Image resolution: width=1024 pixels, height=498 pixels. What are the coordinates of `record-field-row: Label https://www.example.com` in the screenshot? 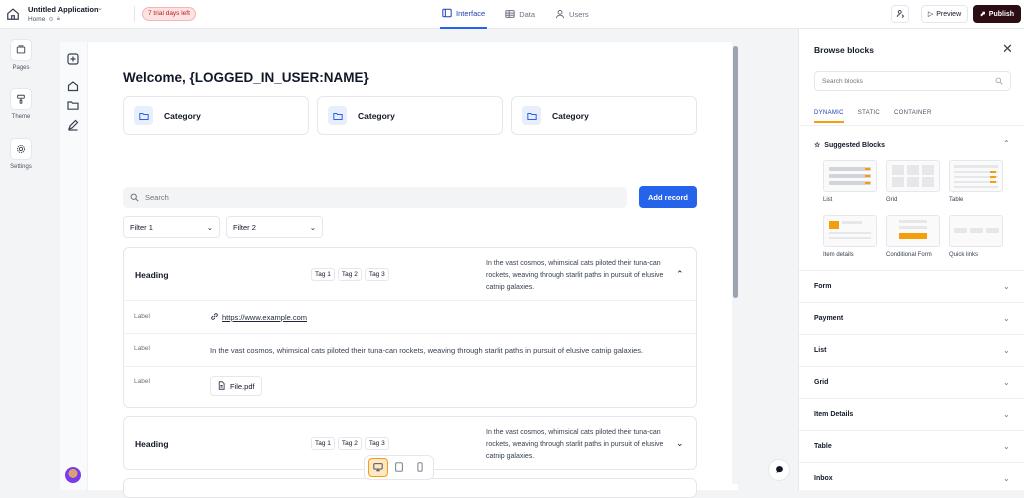 It's located at (410, 316).